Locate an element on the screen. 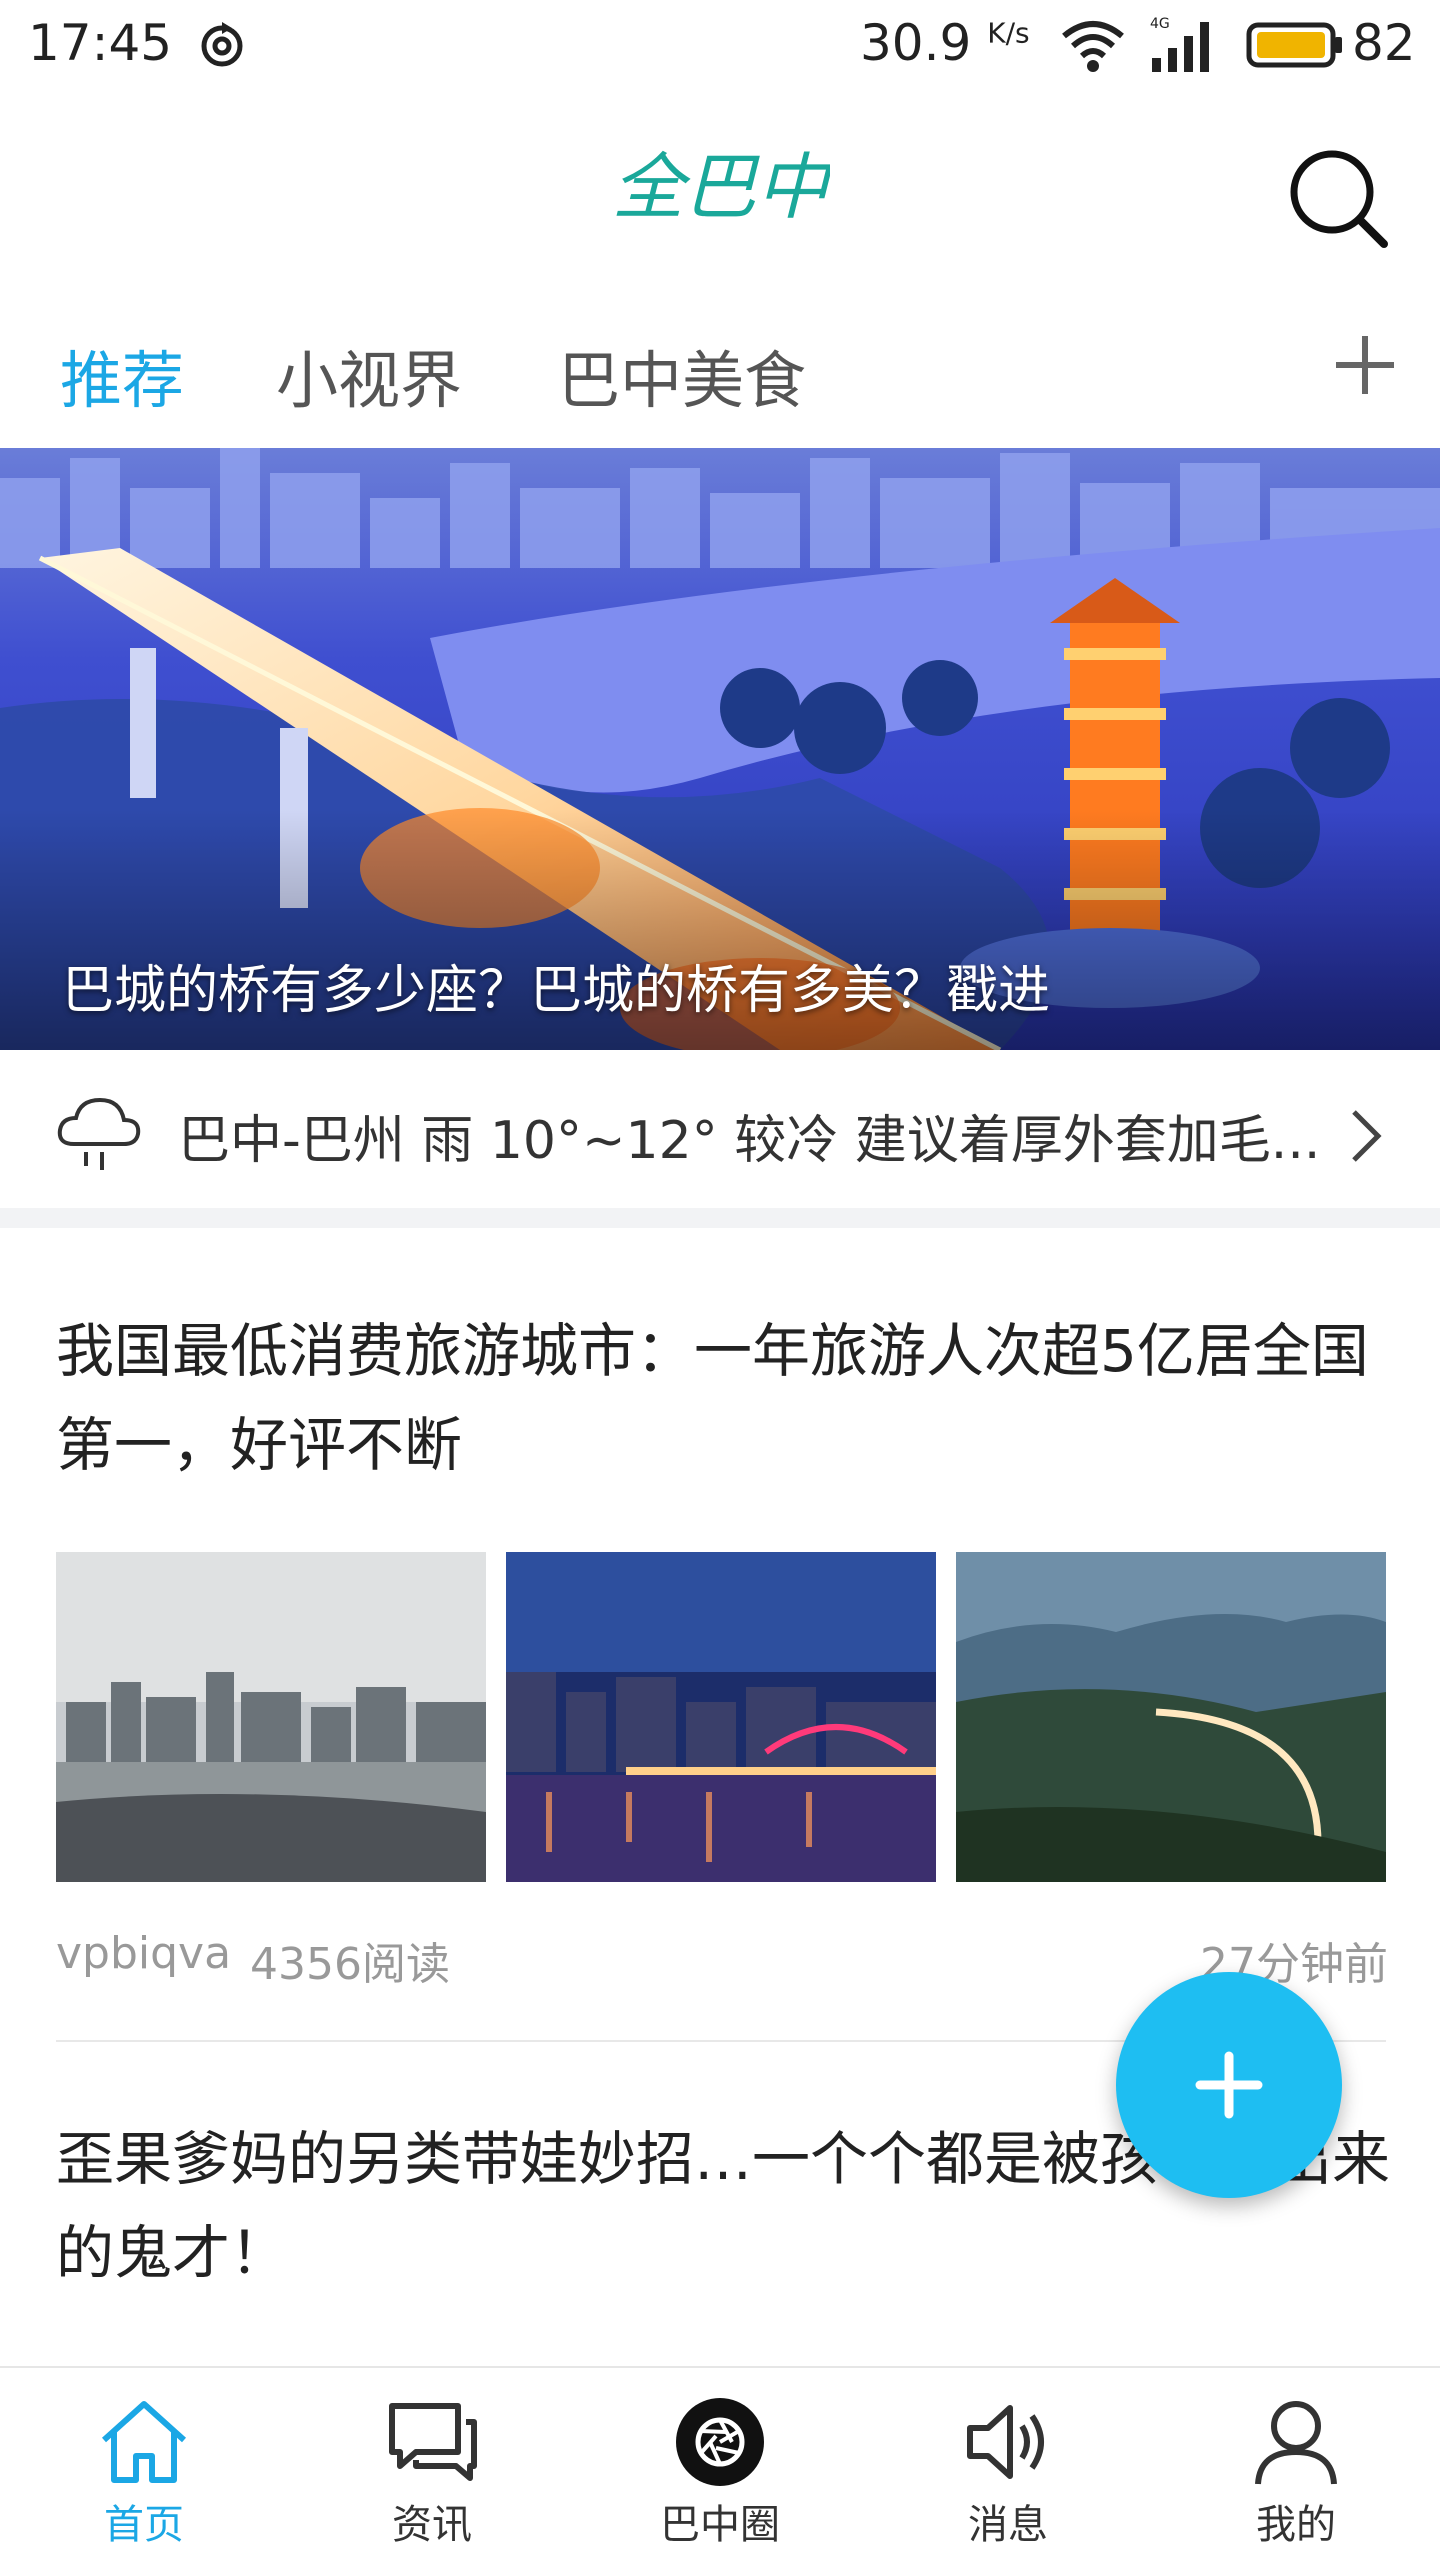  section-divider is located at coordinates (720, 1218).